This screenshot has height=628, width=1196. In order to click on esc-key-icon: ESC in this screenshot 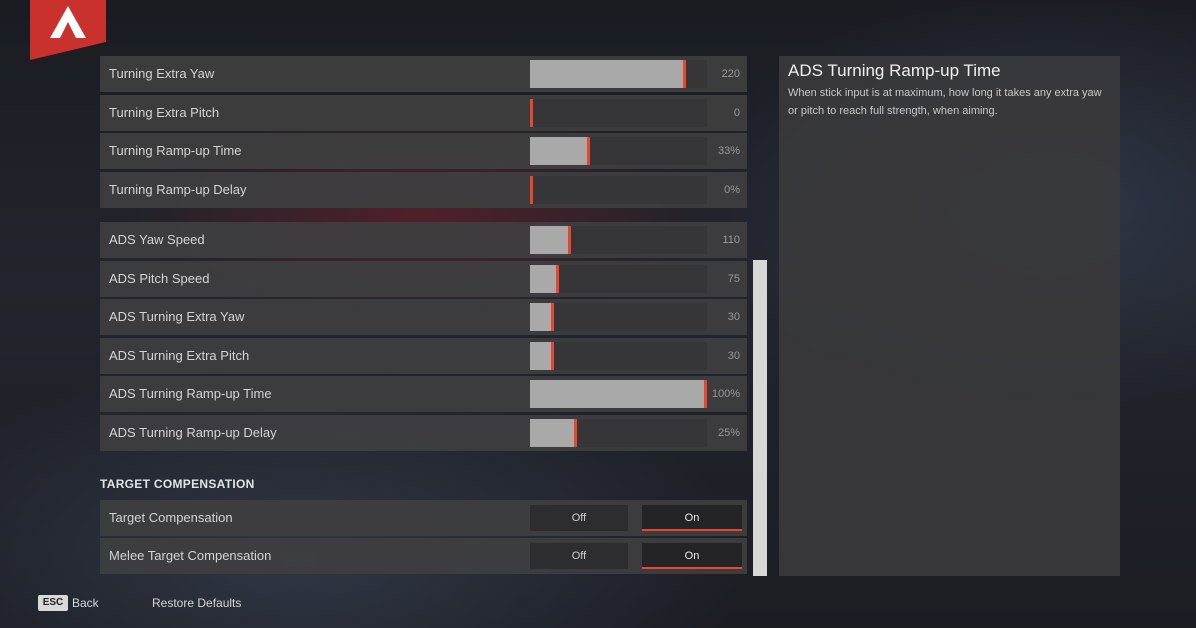, I will do `click(53, 603)`.